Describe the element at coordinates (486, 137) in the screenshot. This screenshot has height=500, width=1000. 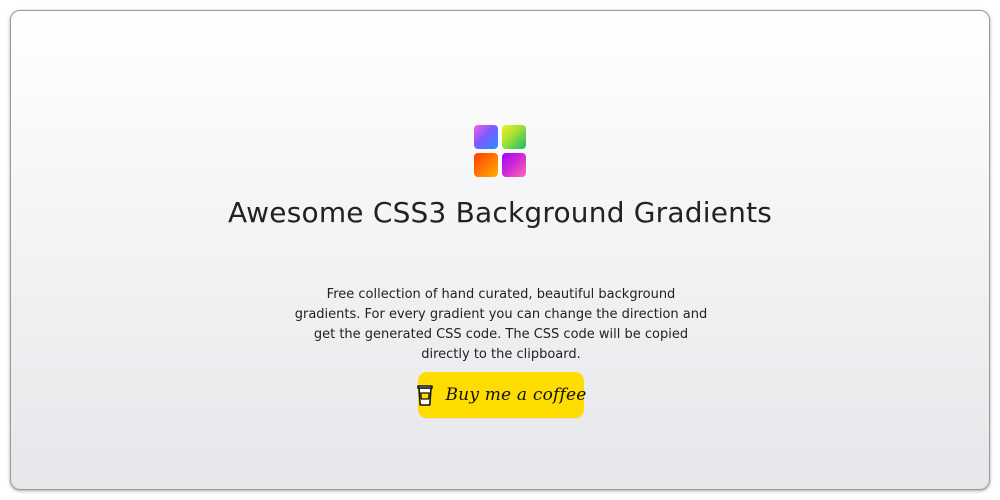
I see `logo-tile-top-left` at that location.